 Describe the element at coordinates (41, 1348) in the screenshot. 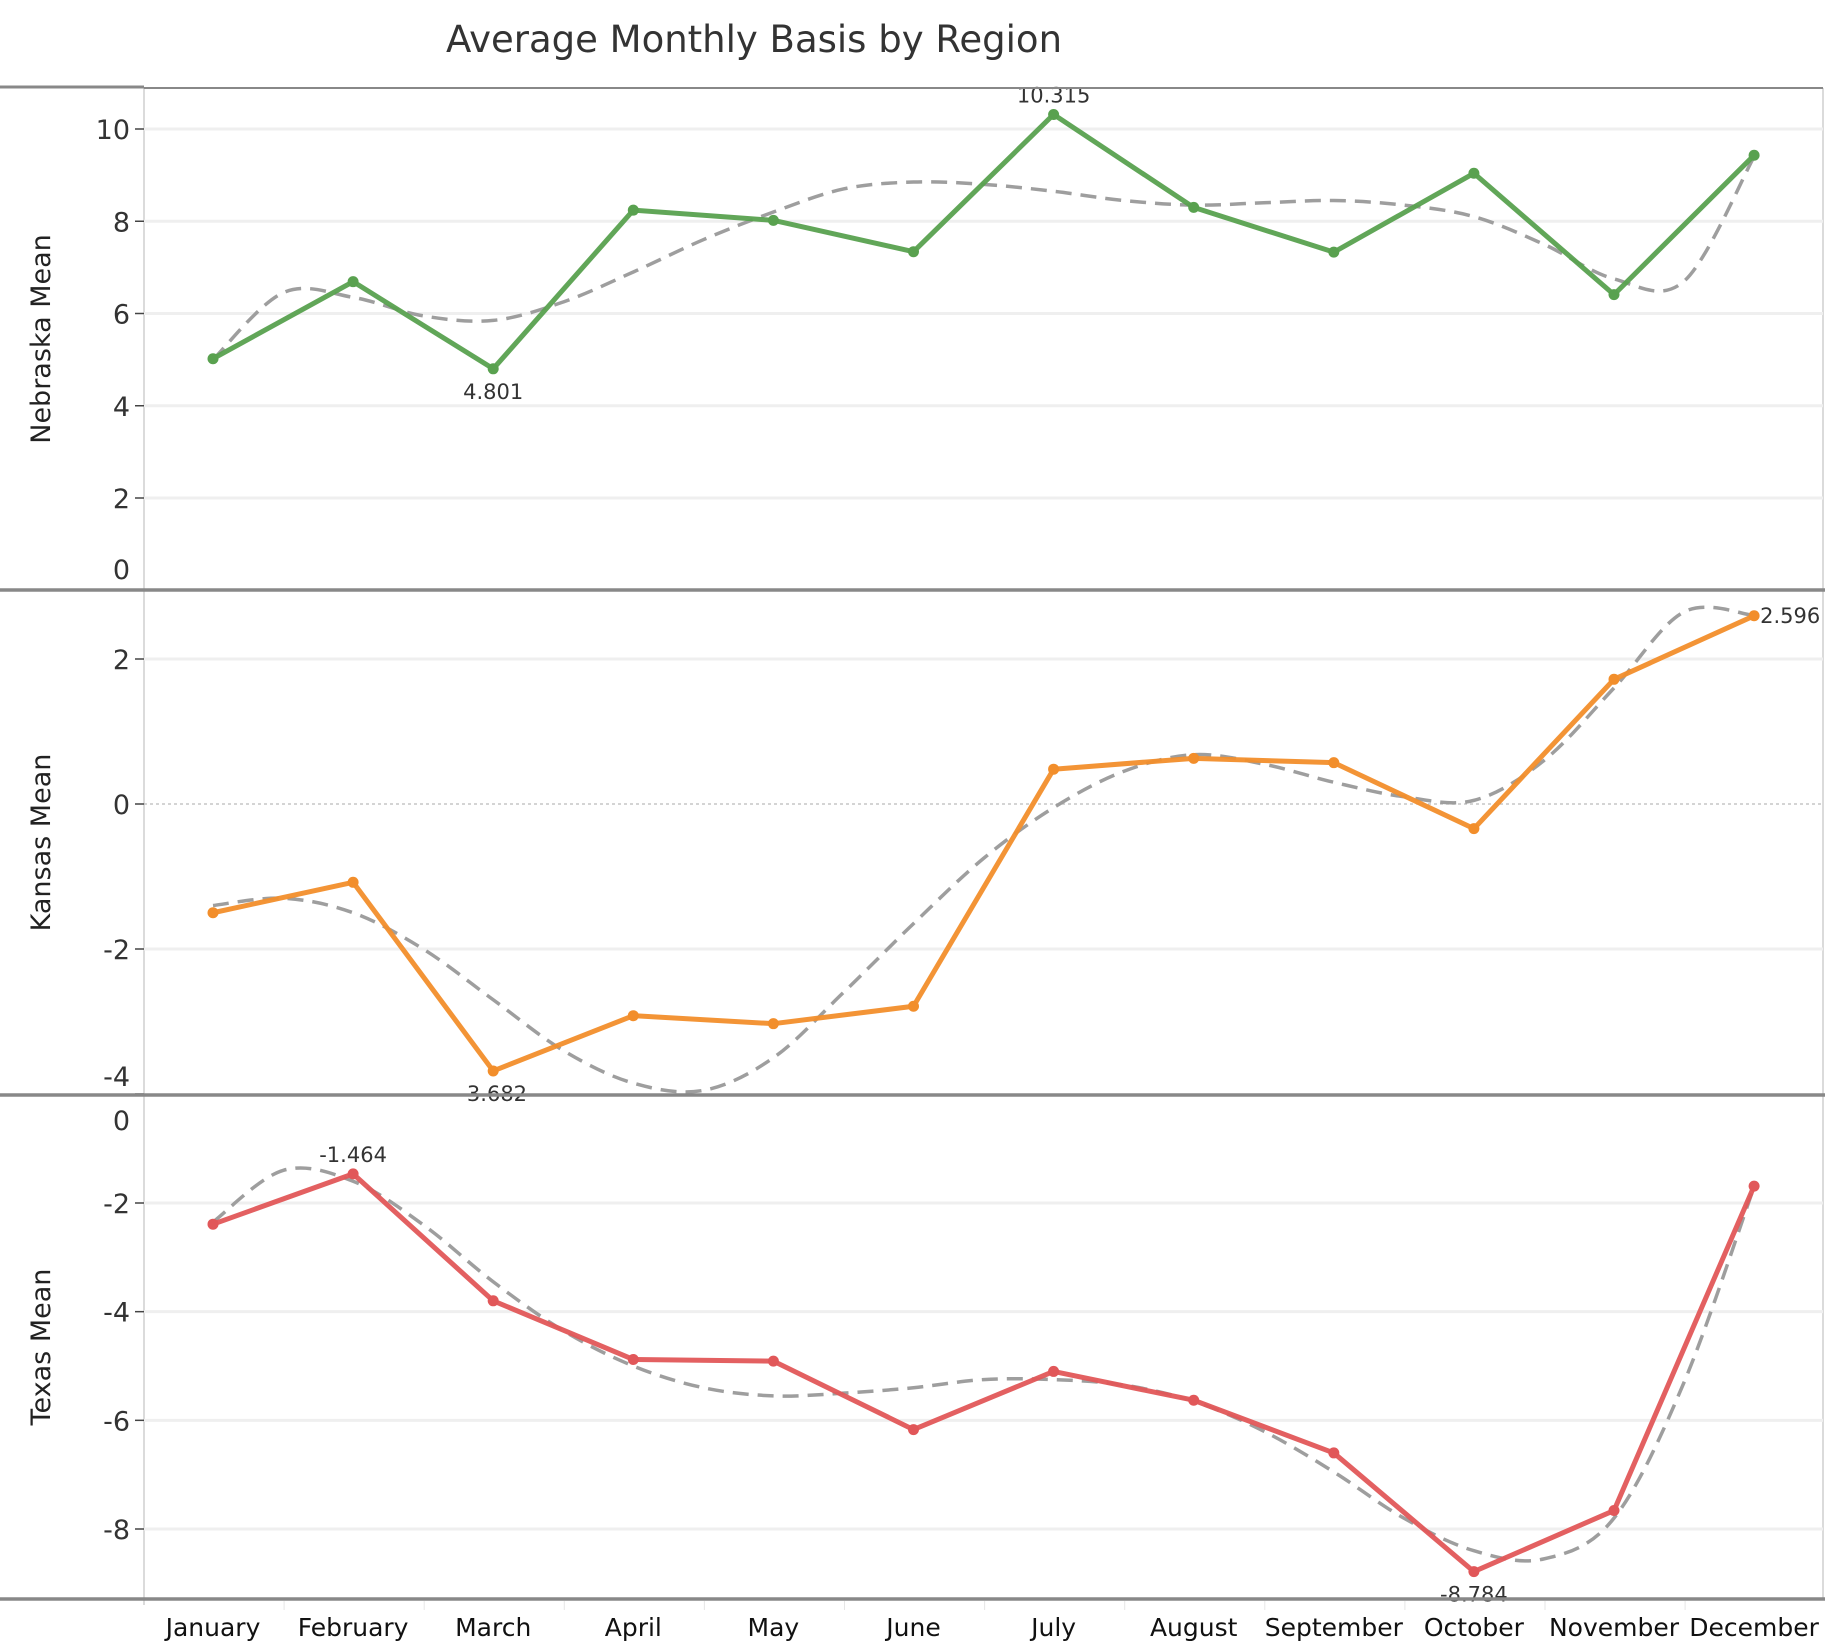

I see `y-axis-title: Texas Mean` at that location.